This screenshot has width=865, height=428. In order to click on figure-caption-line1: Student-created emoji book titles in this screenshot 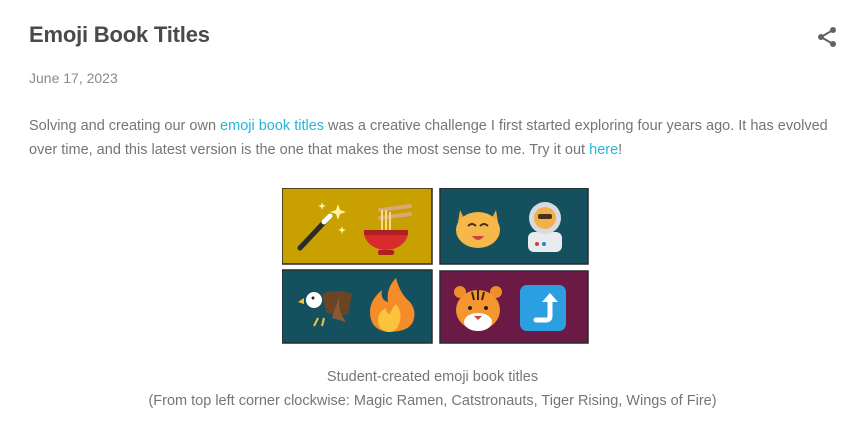, I will do `click(432, 377)`.